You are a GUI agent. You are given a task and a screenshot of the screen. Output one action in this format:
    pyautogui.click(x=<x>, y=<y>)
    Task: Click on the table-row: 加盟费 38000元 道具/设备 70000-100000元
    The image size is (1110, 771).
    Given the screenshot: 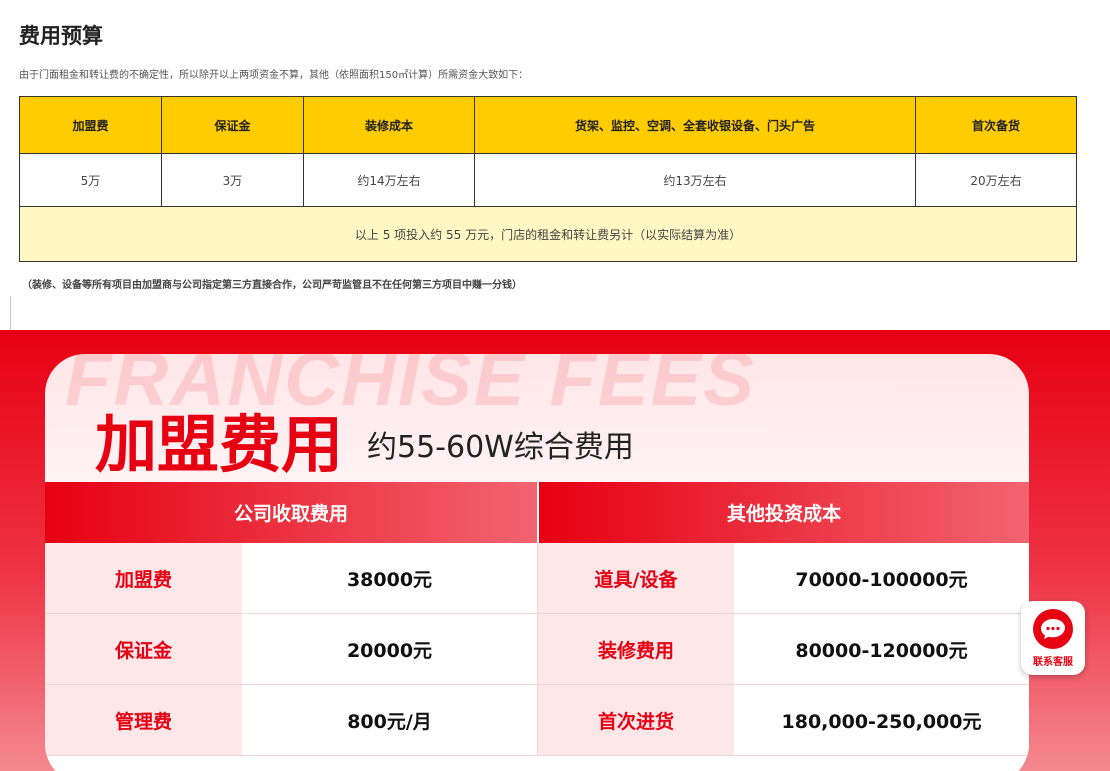 What is the action you would take?
    pyautogui.click(x=537, y=578)
    